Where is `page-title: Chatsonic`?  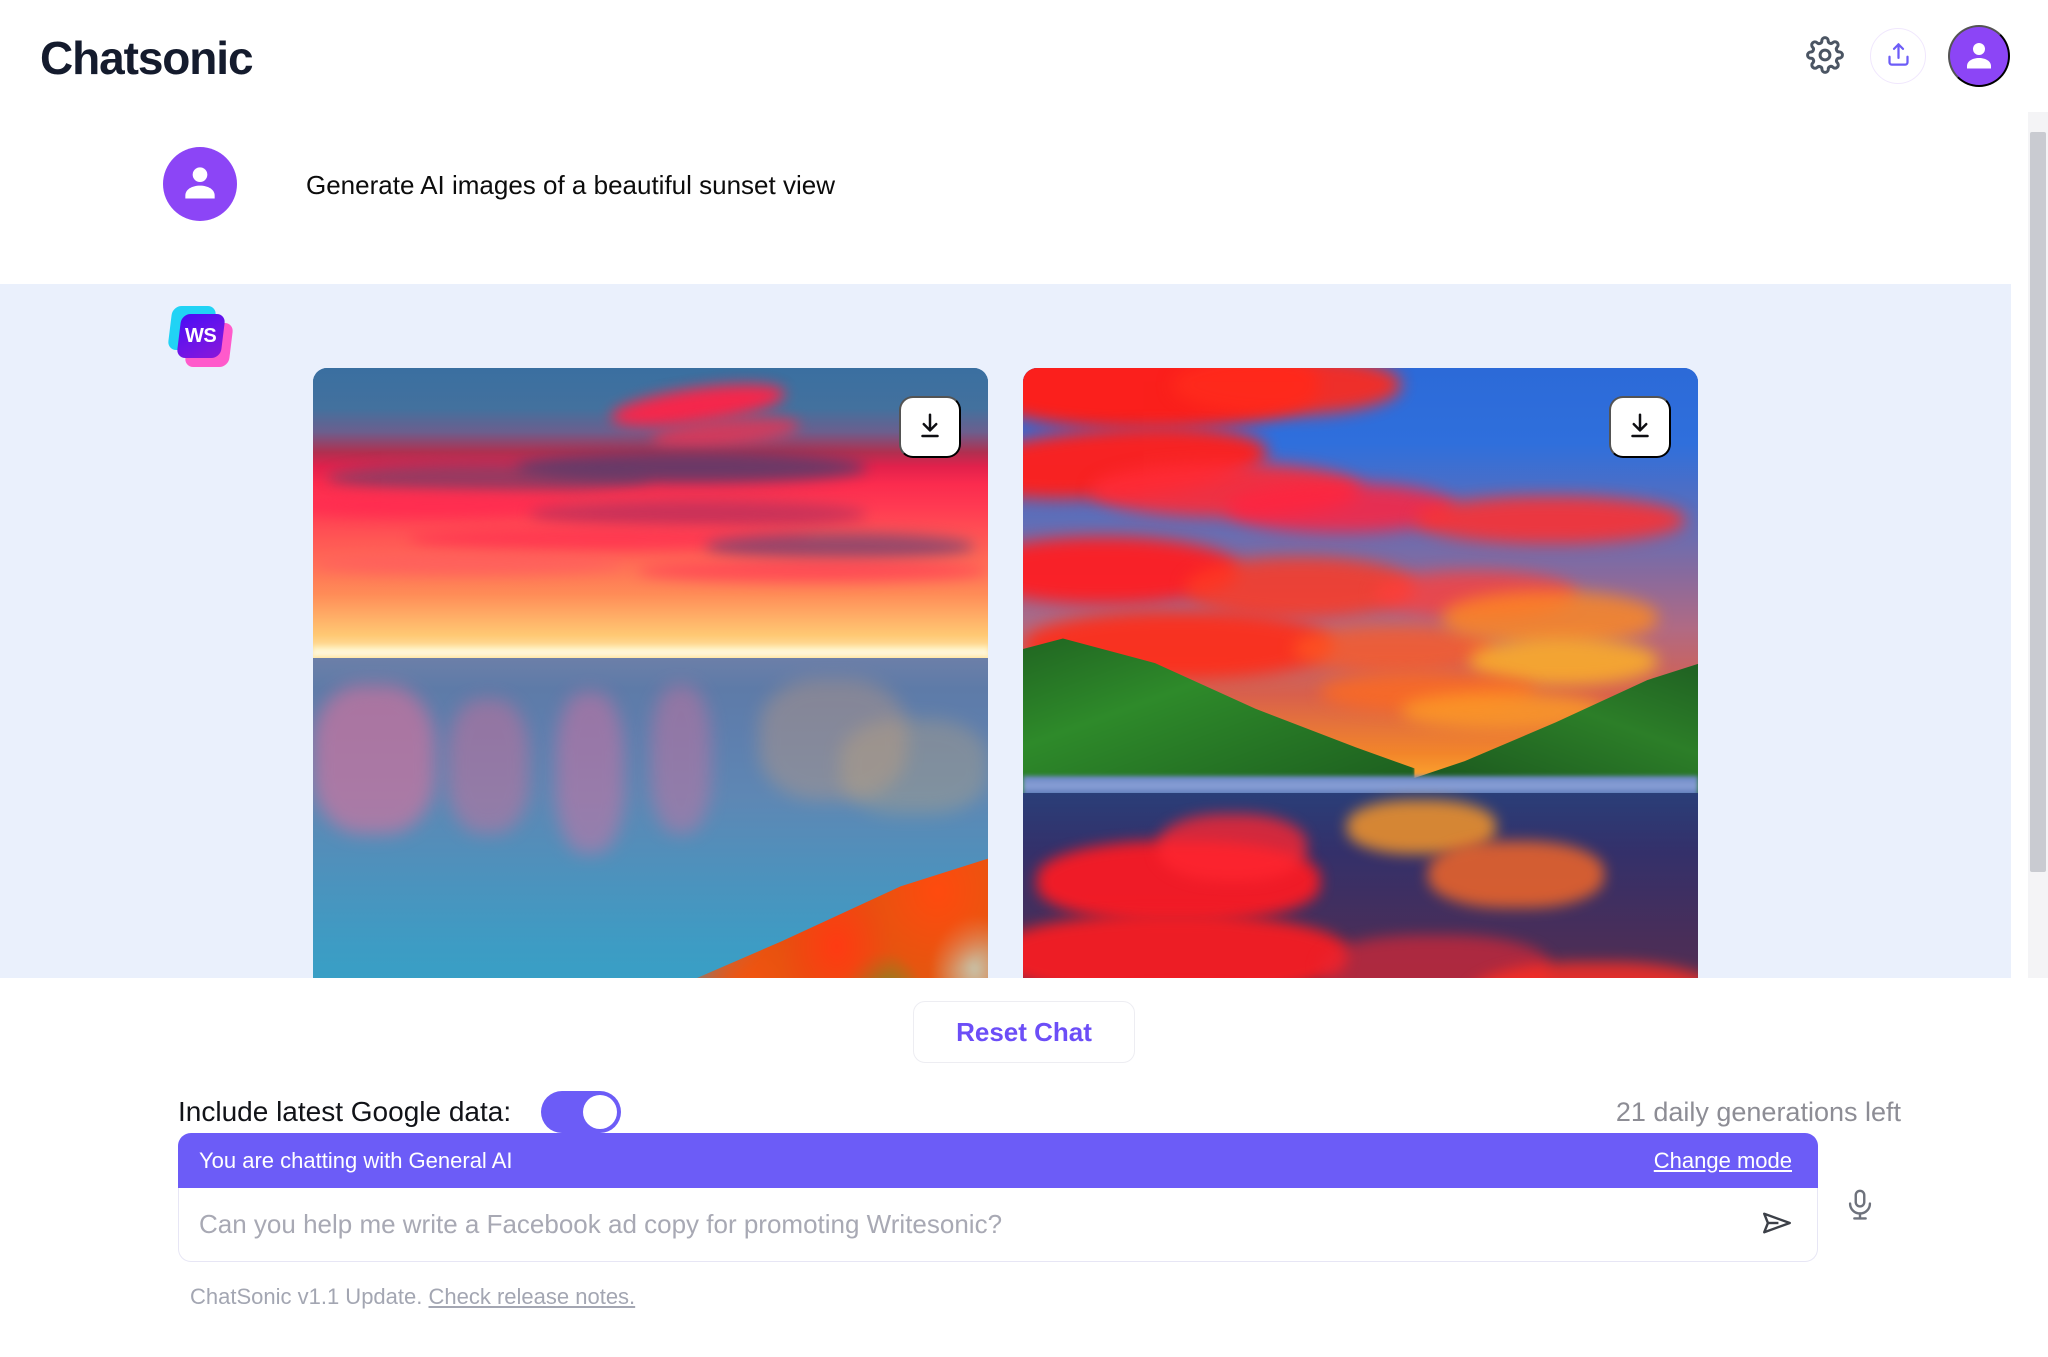
page-title: Chatsonic is located at coordinates (147, 58).